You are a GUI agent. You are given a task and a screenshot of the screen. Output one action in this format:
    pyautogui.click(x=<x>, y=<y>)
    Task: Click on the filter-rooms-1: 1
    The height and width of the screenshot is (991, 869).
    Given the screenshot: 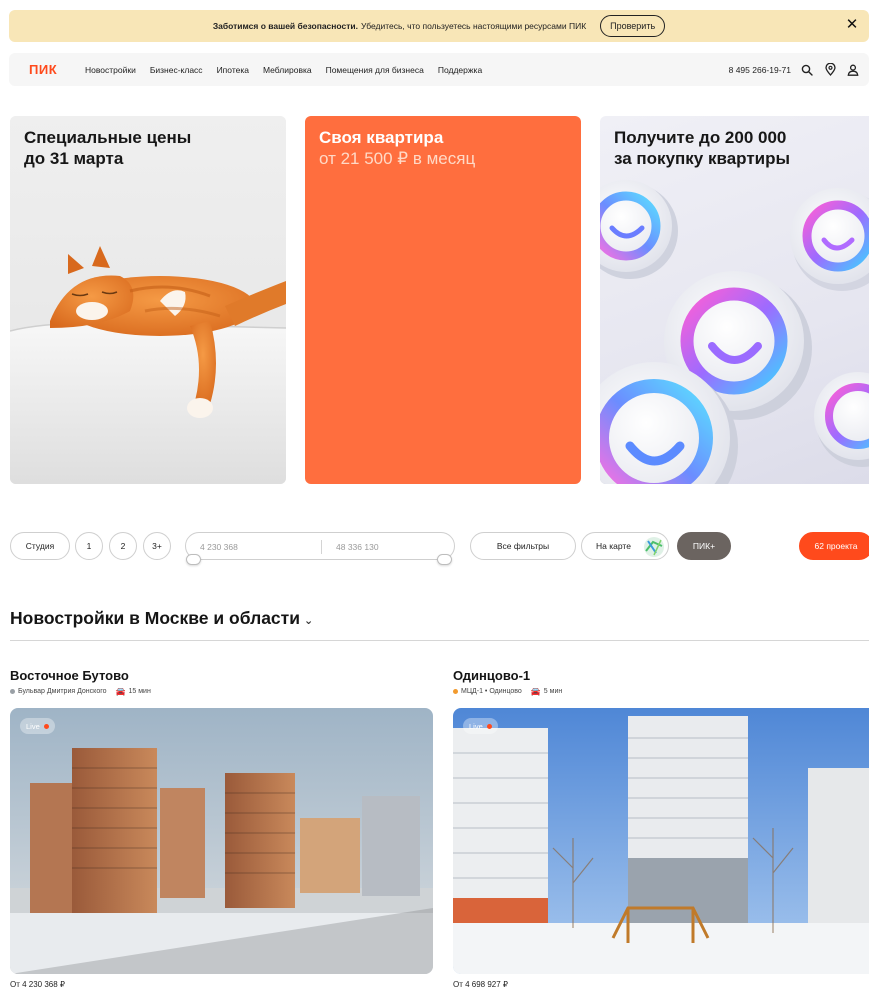 What is the action you would take?
    pyautogui.click(x=89, y=546)
    